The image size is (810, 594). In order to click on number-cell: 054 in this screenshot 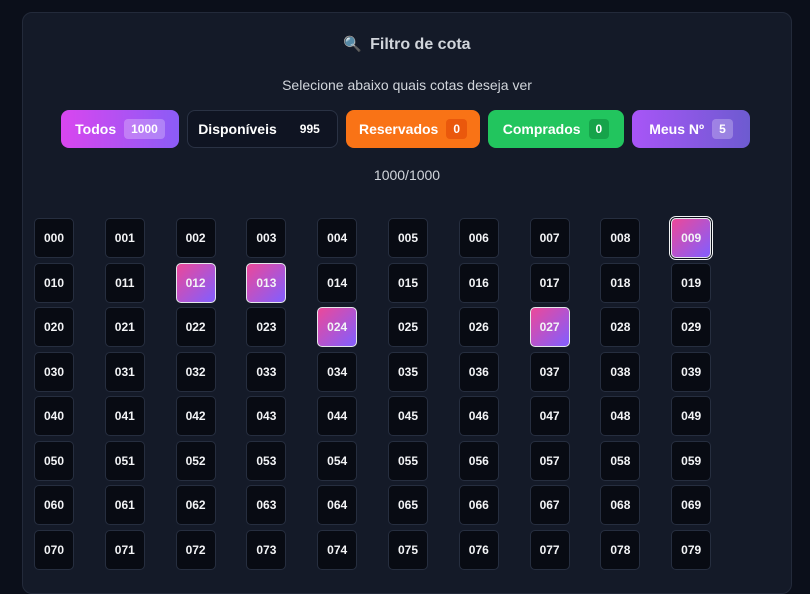, I will do `click(337, 460)`.